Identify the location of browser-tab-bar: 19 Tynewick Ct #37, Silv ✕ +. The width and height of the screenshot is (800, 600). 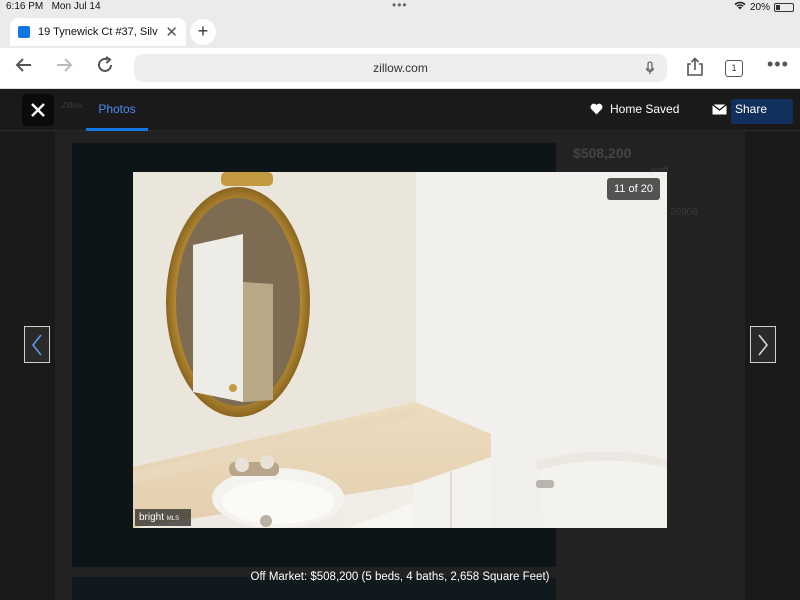
(400, 31).